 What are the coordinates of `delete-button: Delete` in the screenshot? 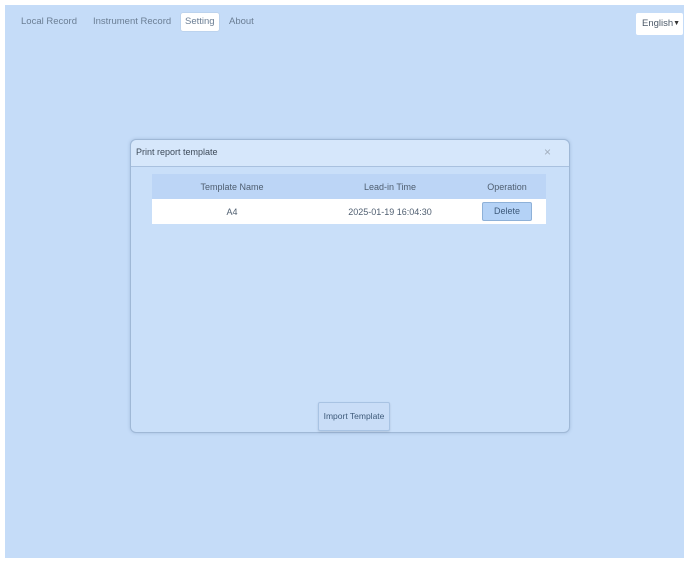 It's located at (507, 211).